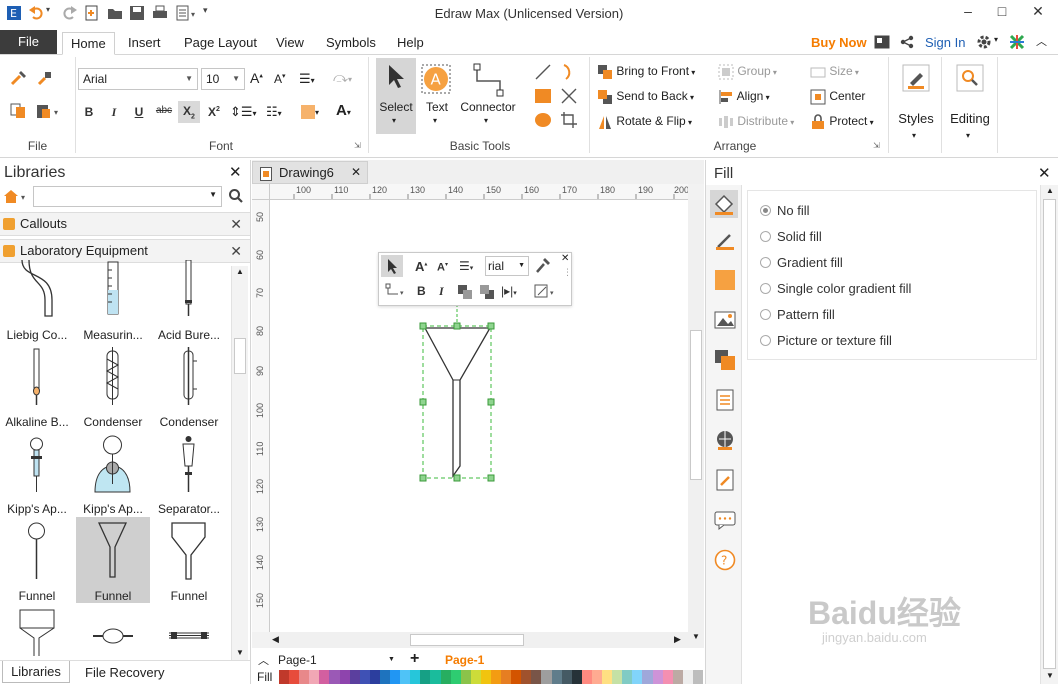  I want to click on float-select-icon, so click(392, 266).